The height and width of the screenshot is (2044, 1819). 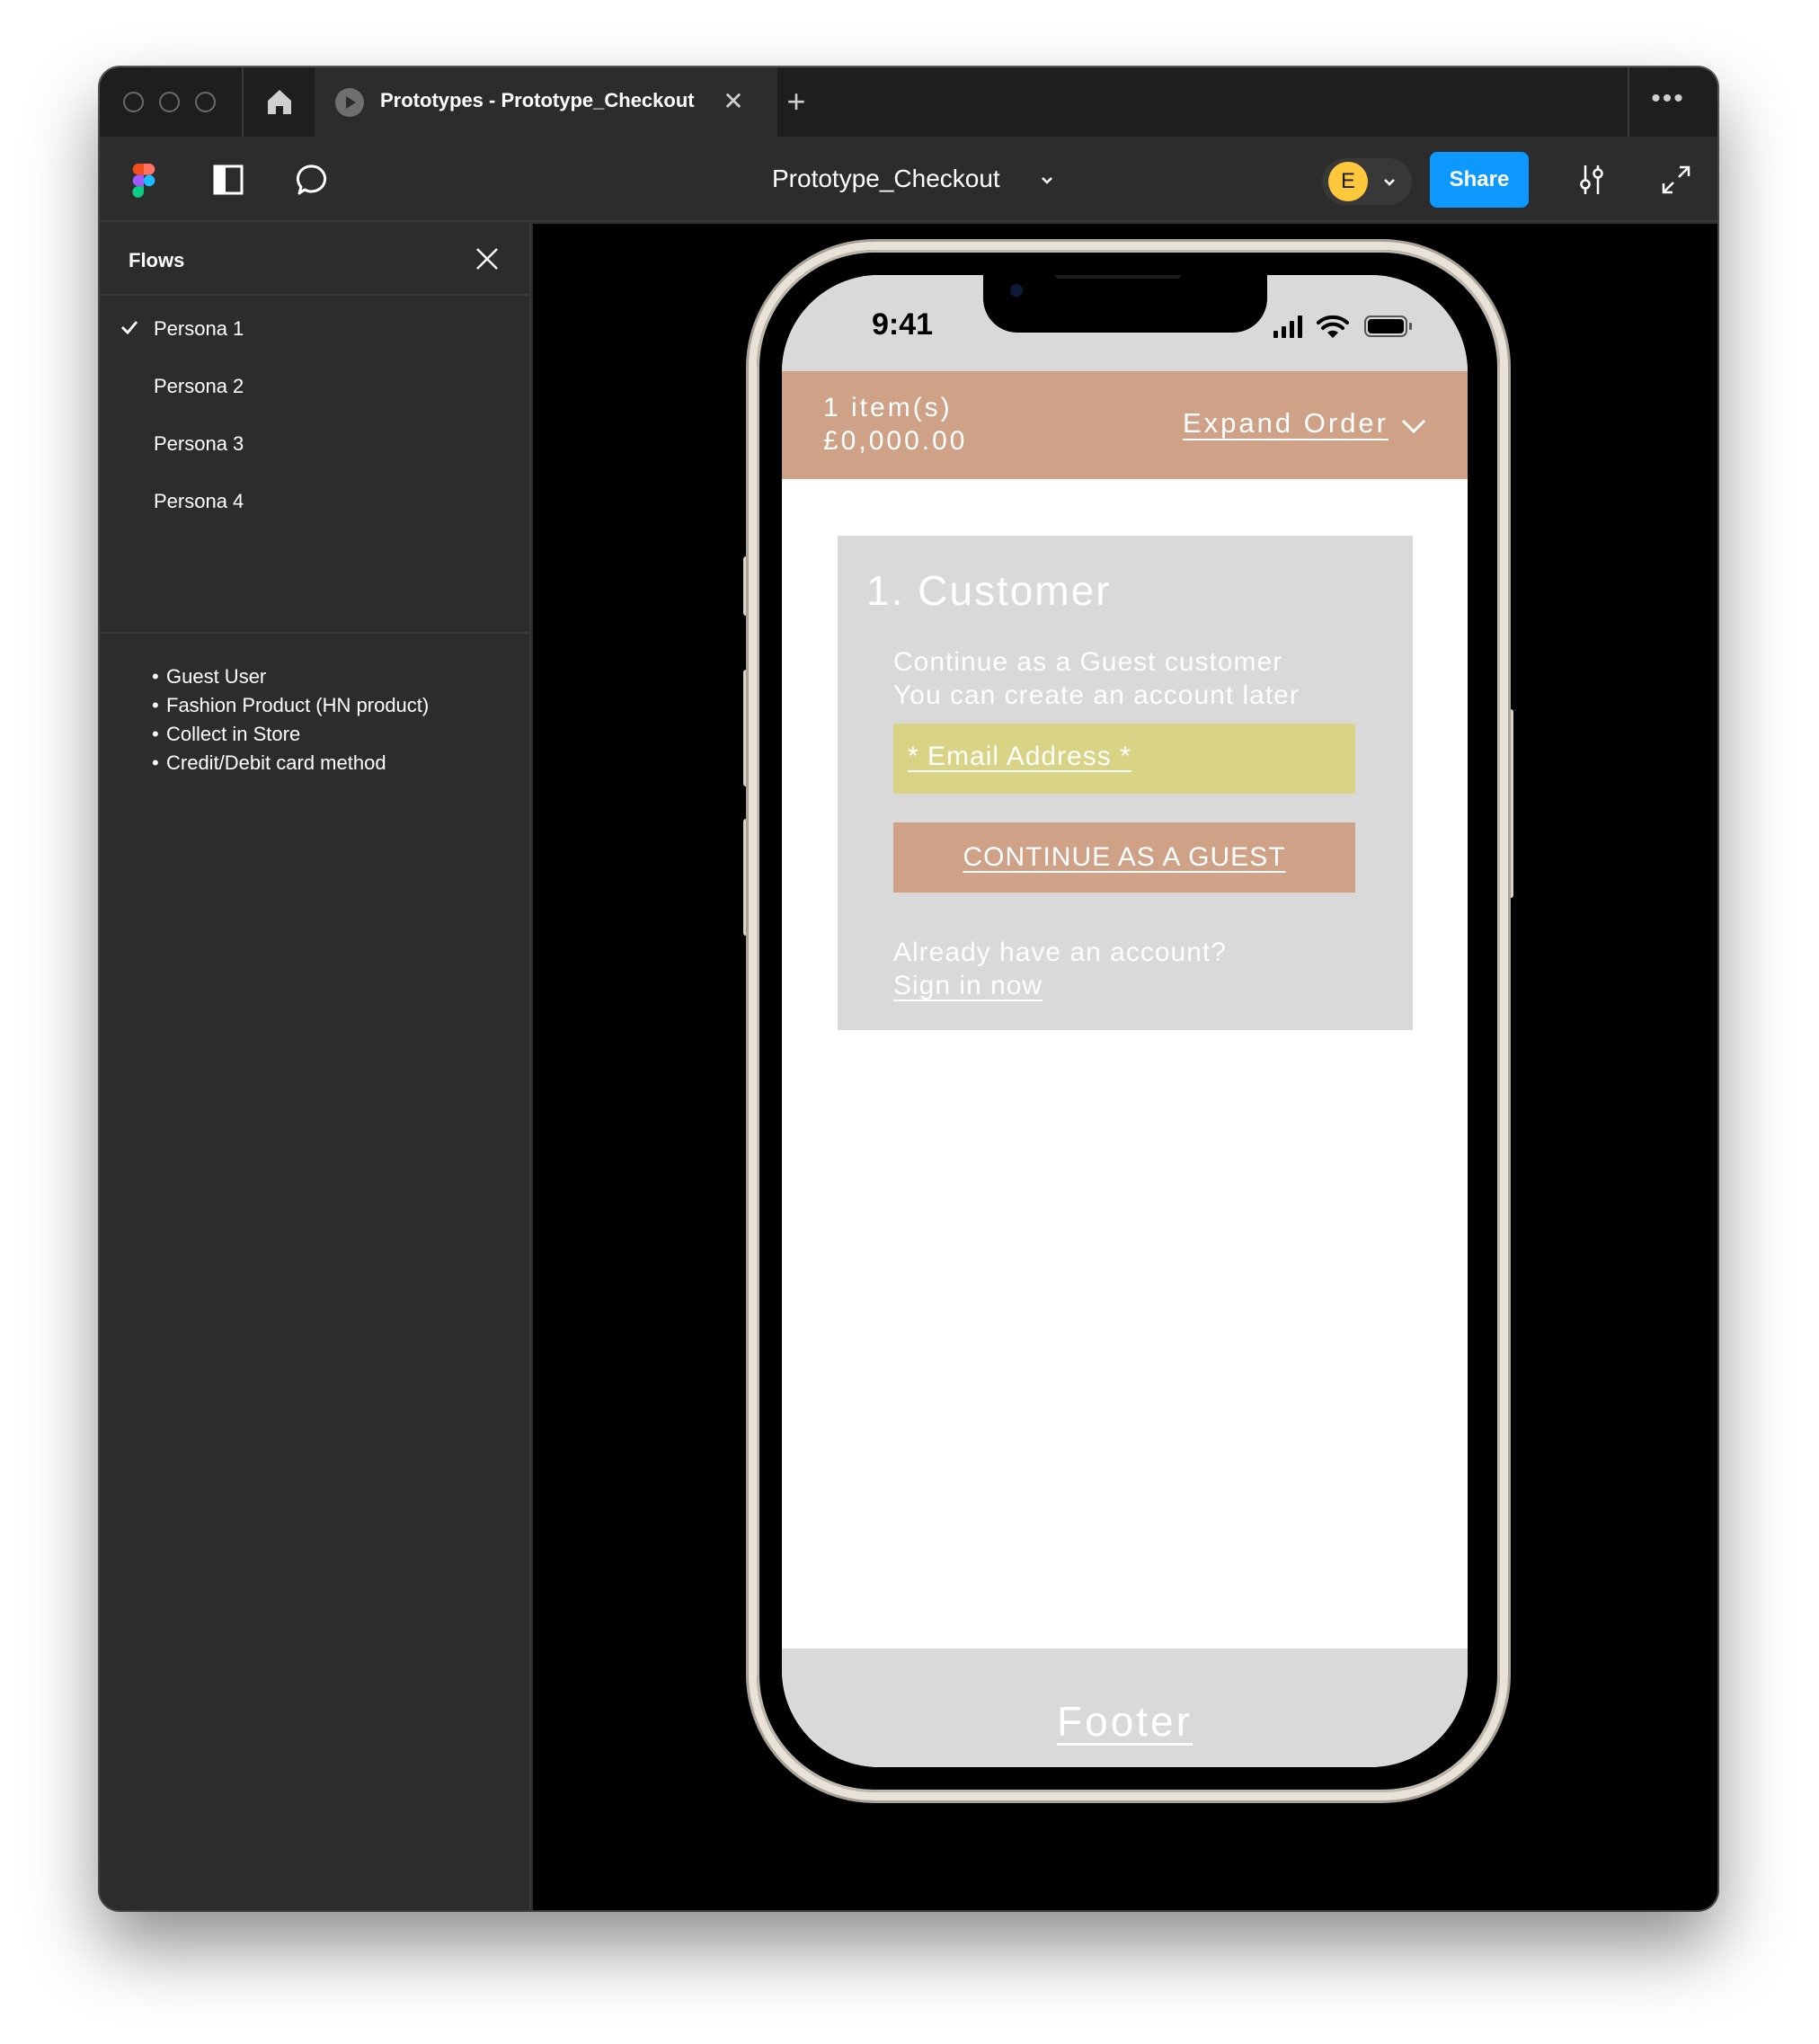 What do you see at coordinates (199, 386) in the screenshot?
I see `flow-label: Persona 2` at bounding box center [199, 386].